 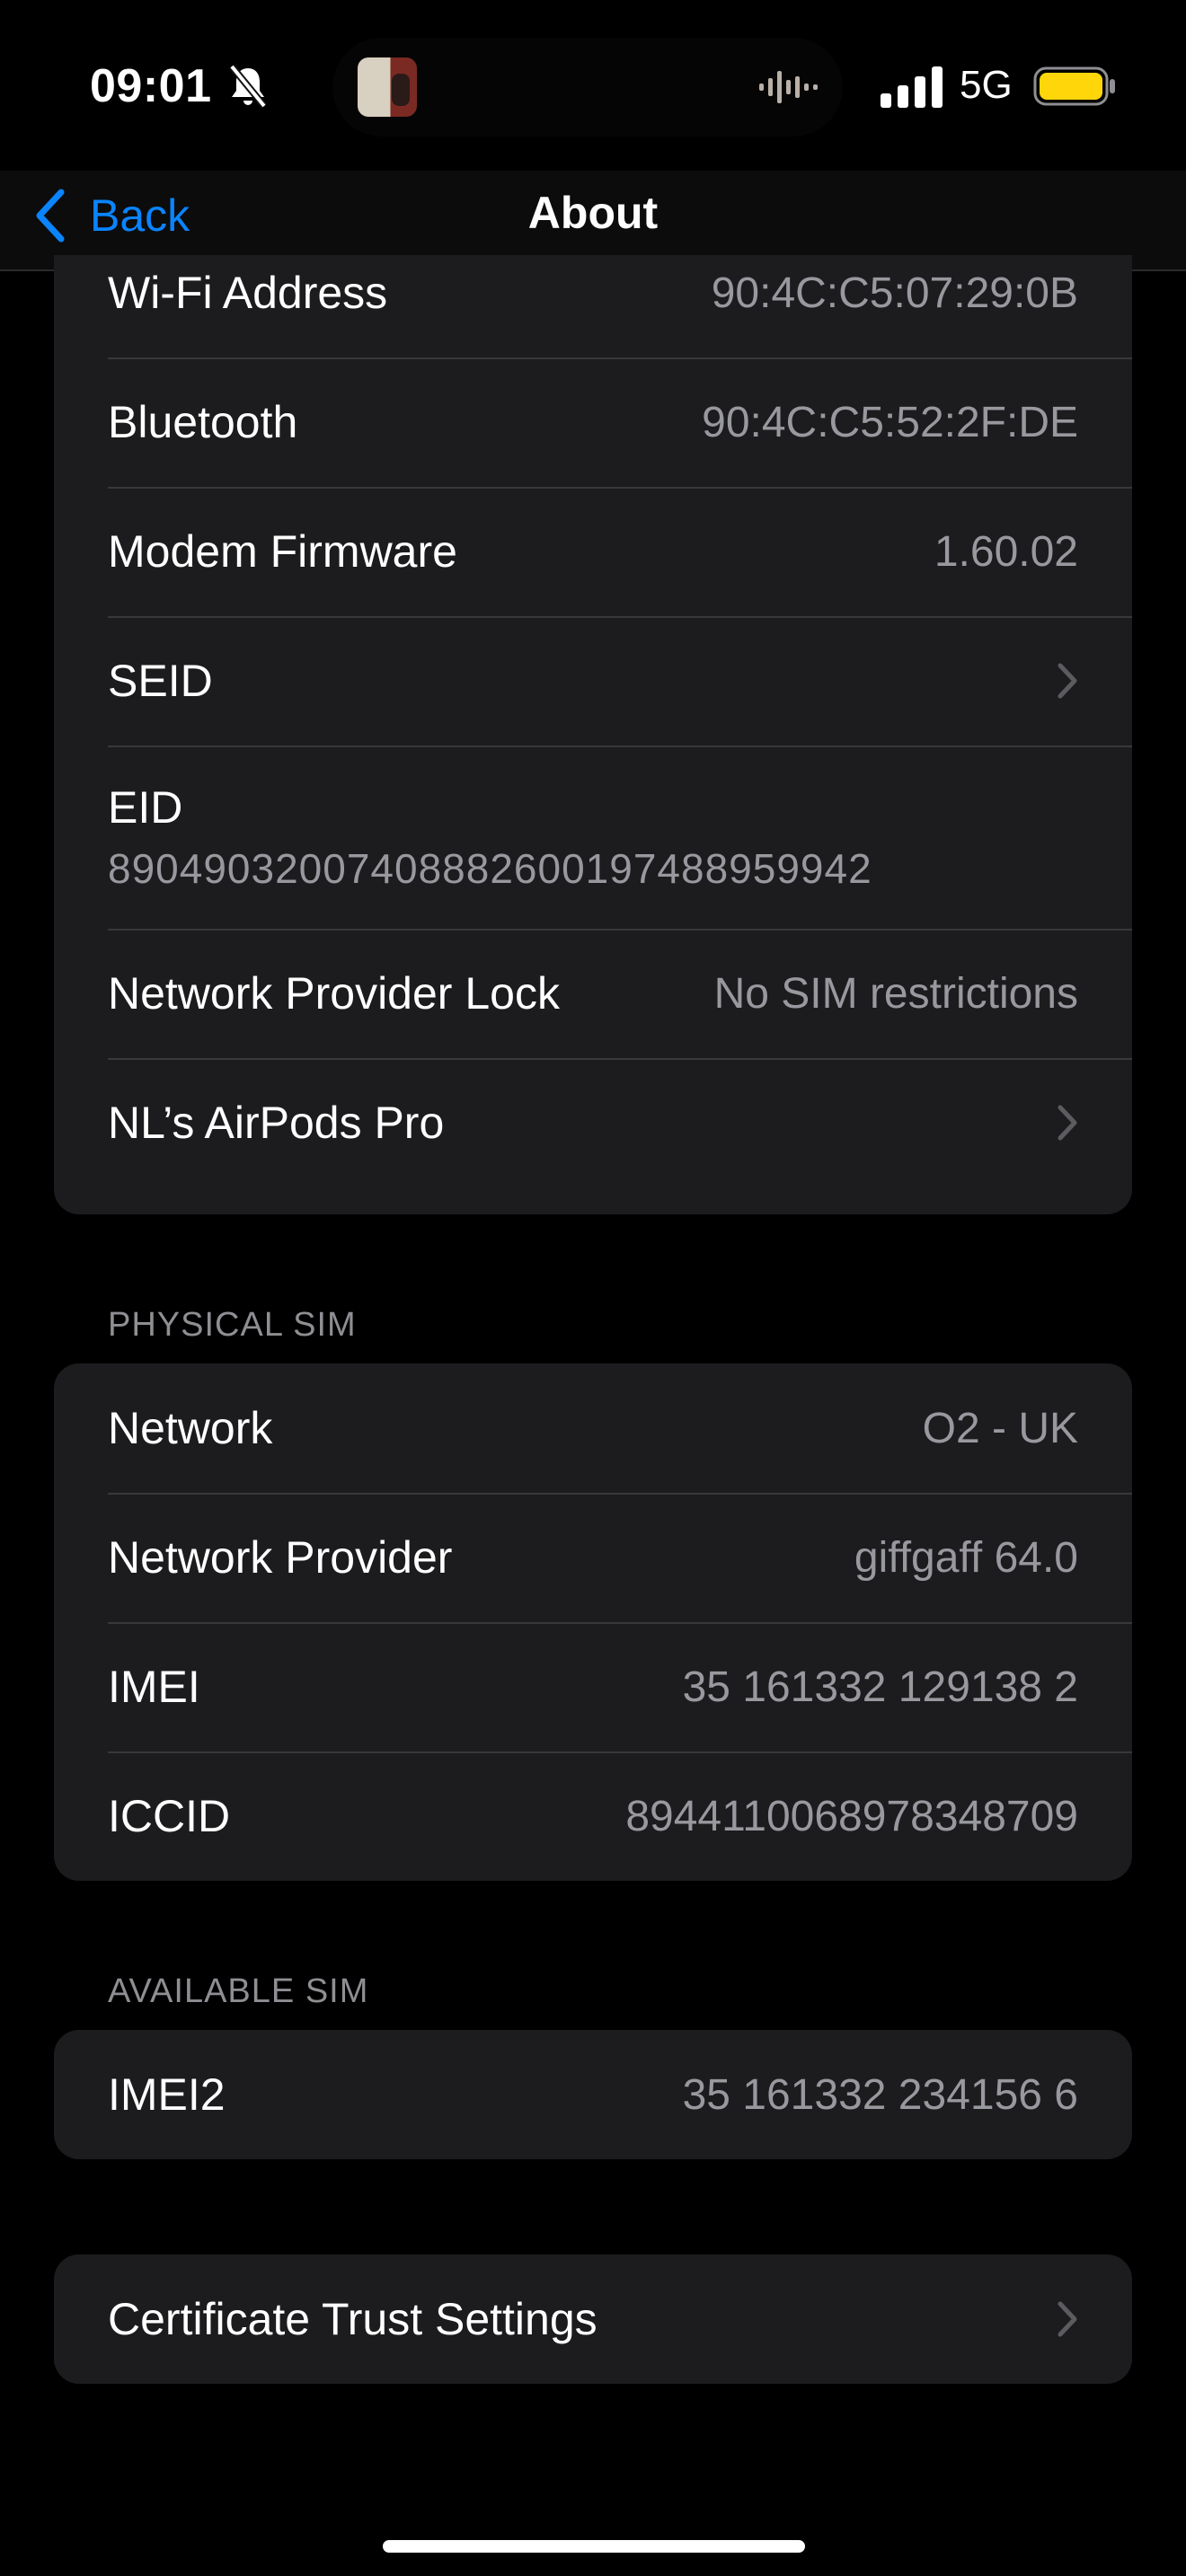 What do you see at coordinates (966, 1557) in the screenshot?
I see `row-value: giffgaff 64.0` at bounding box center [966, 1557].